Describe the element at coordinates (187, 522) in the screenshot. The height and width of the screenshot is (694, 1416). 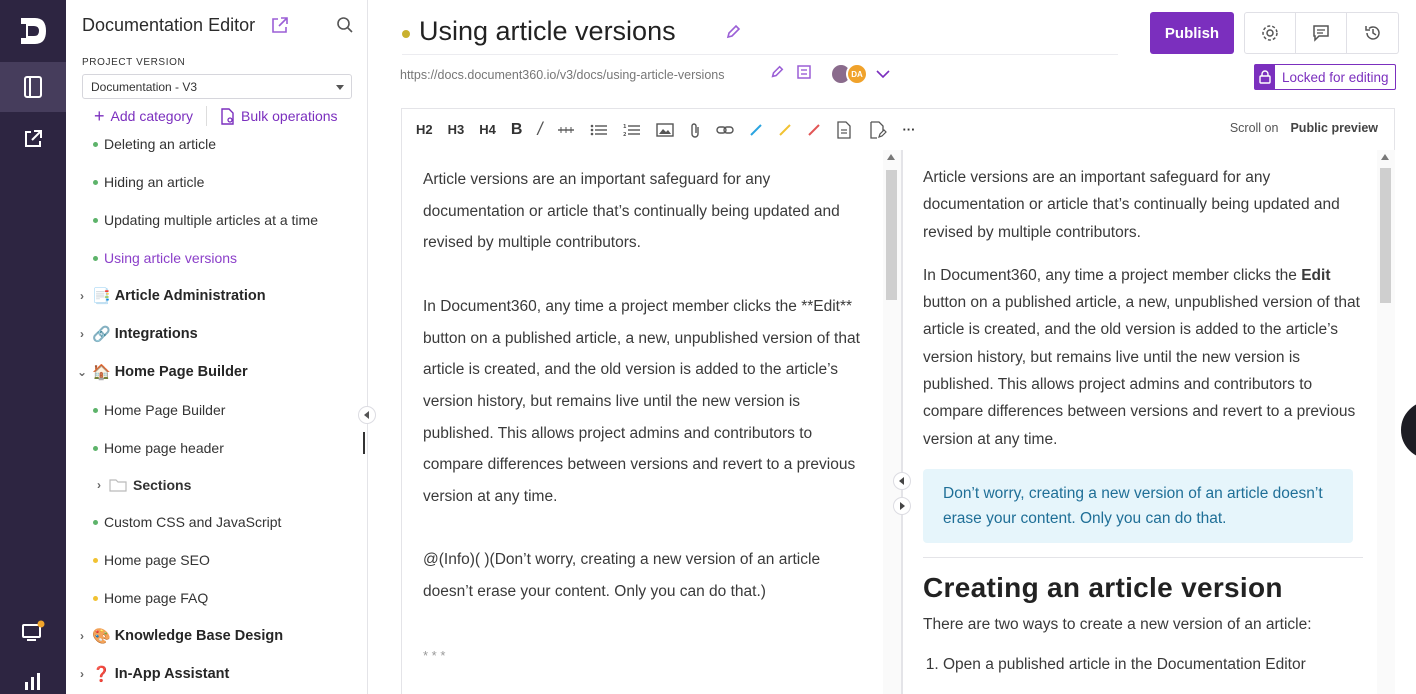
I see `tree-article: Custom CSS and JavaScript` at that location.